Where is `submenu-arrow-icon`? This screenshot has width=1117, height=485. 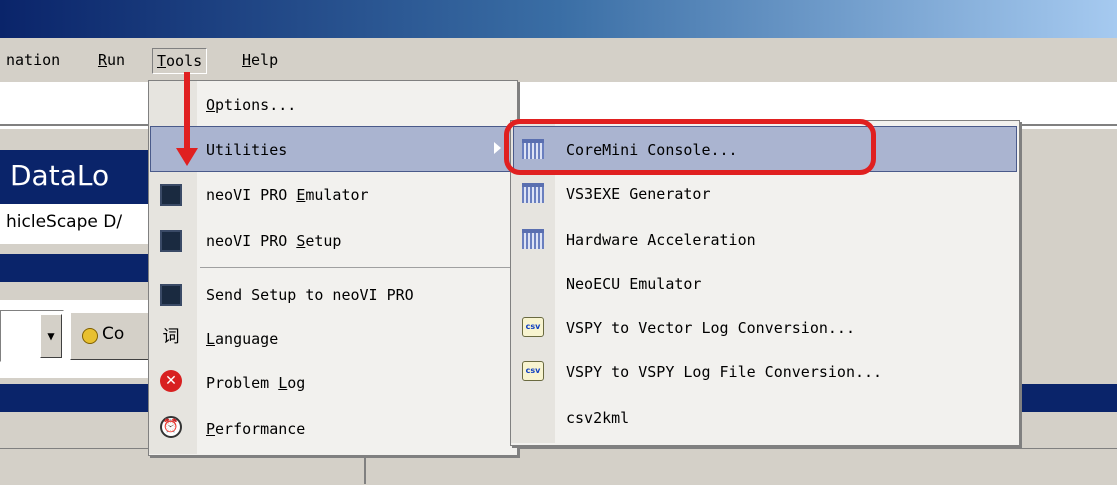
submenu-arrow-icon is located at coordinates (497, 148).